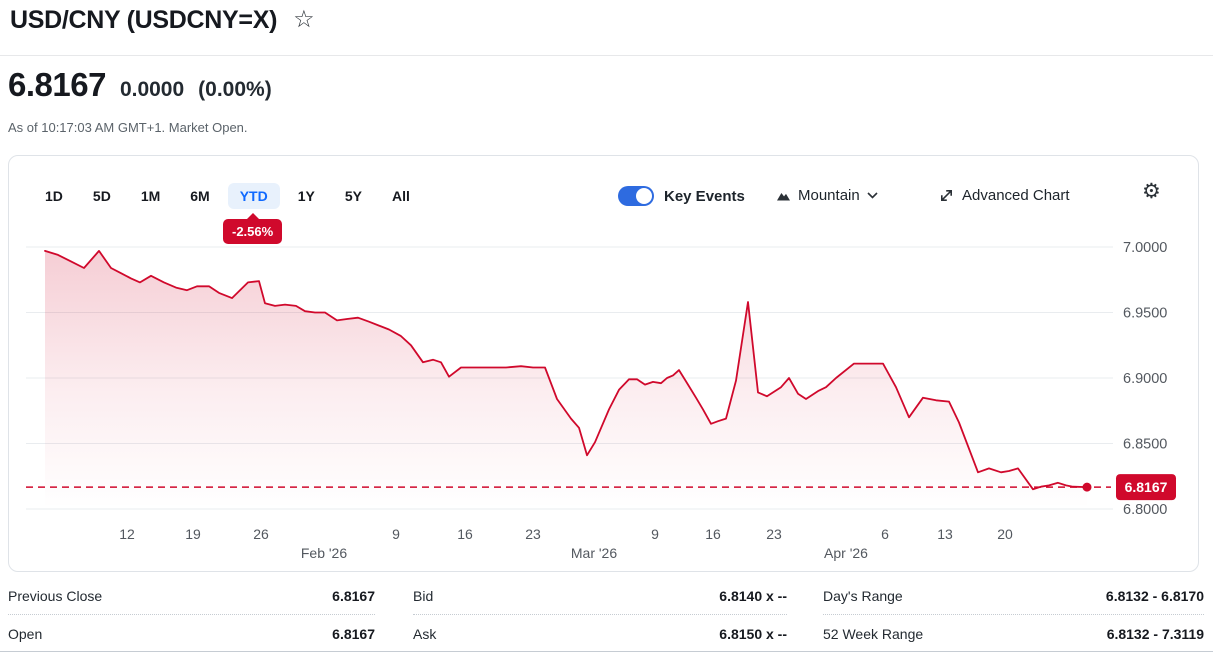  I want to click on x-tick-label: 6, so click(885, 534).